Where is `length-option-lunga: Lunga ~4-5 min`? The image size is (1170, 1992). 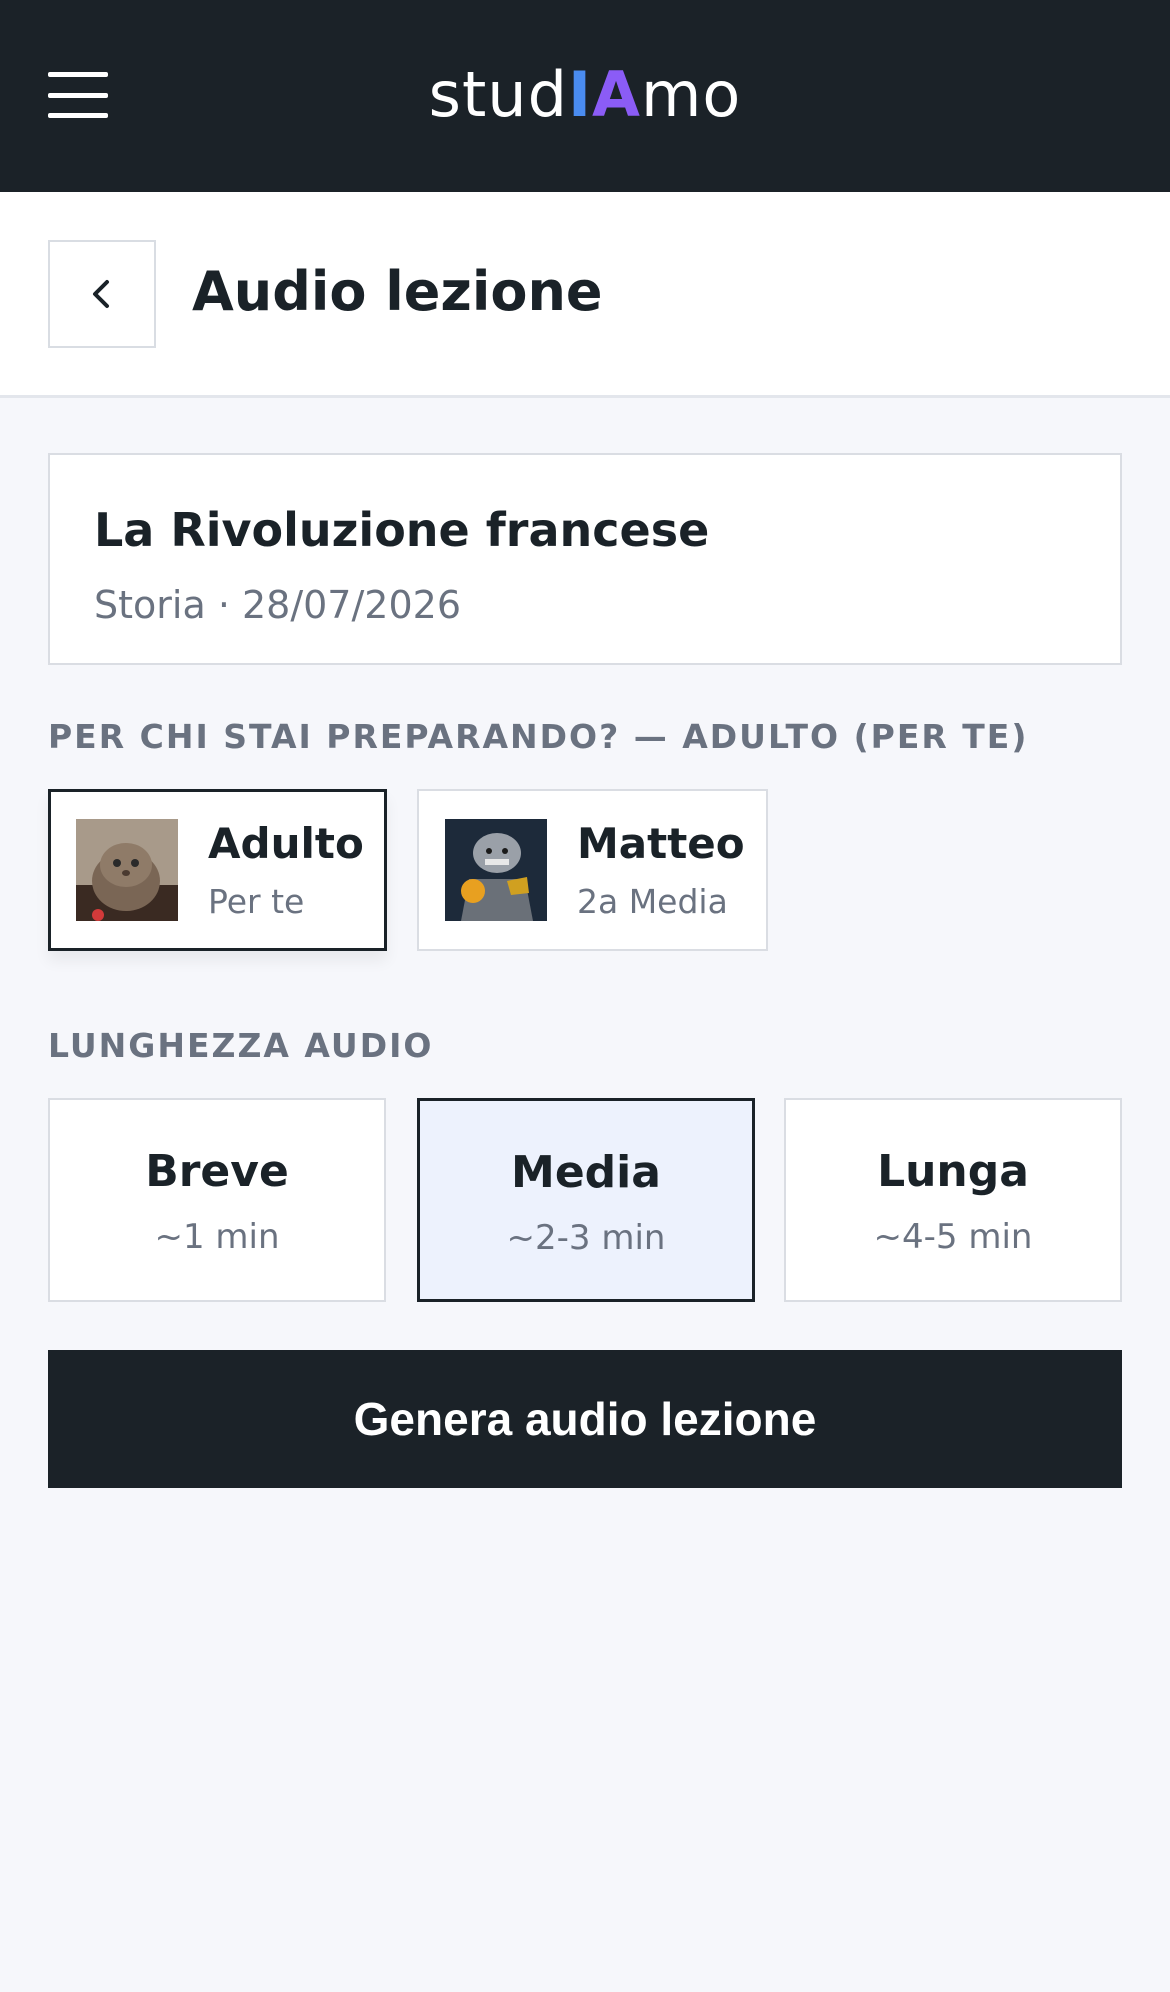 length-option-lunga: Lunga ~4-5 min is located at coordinates (953, 1200).